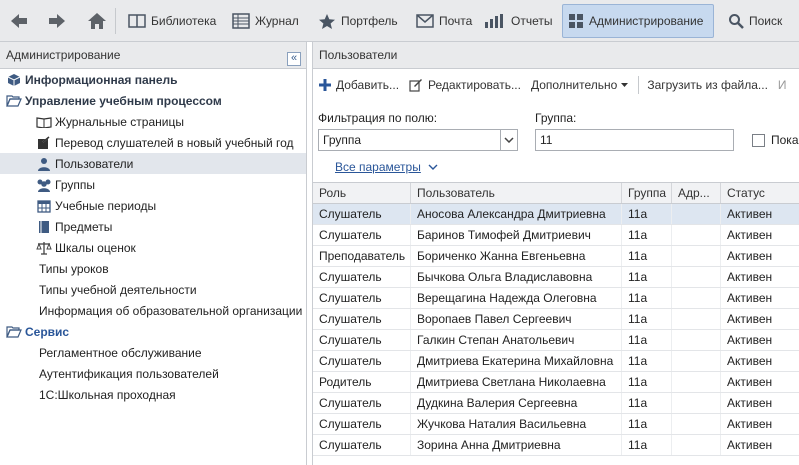  Describe the element at coordinates (634, 140) in the screenshot. I see `group-input: 11` at that location.